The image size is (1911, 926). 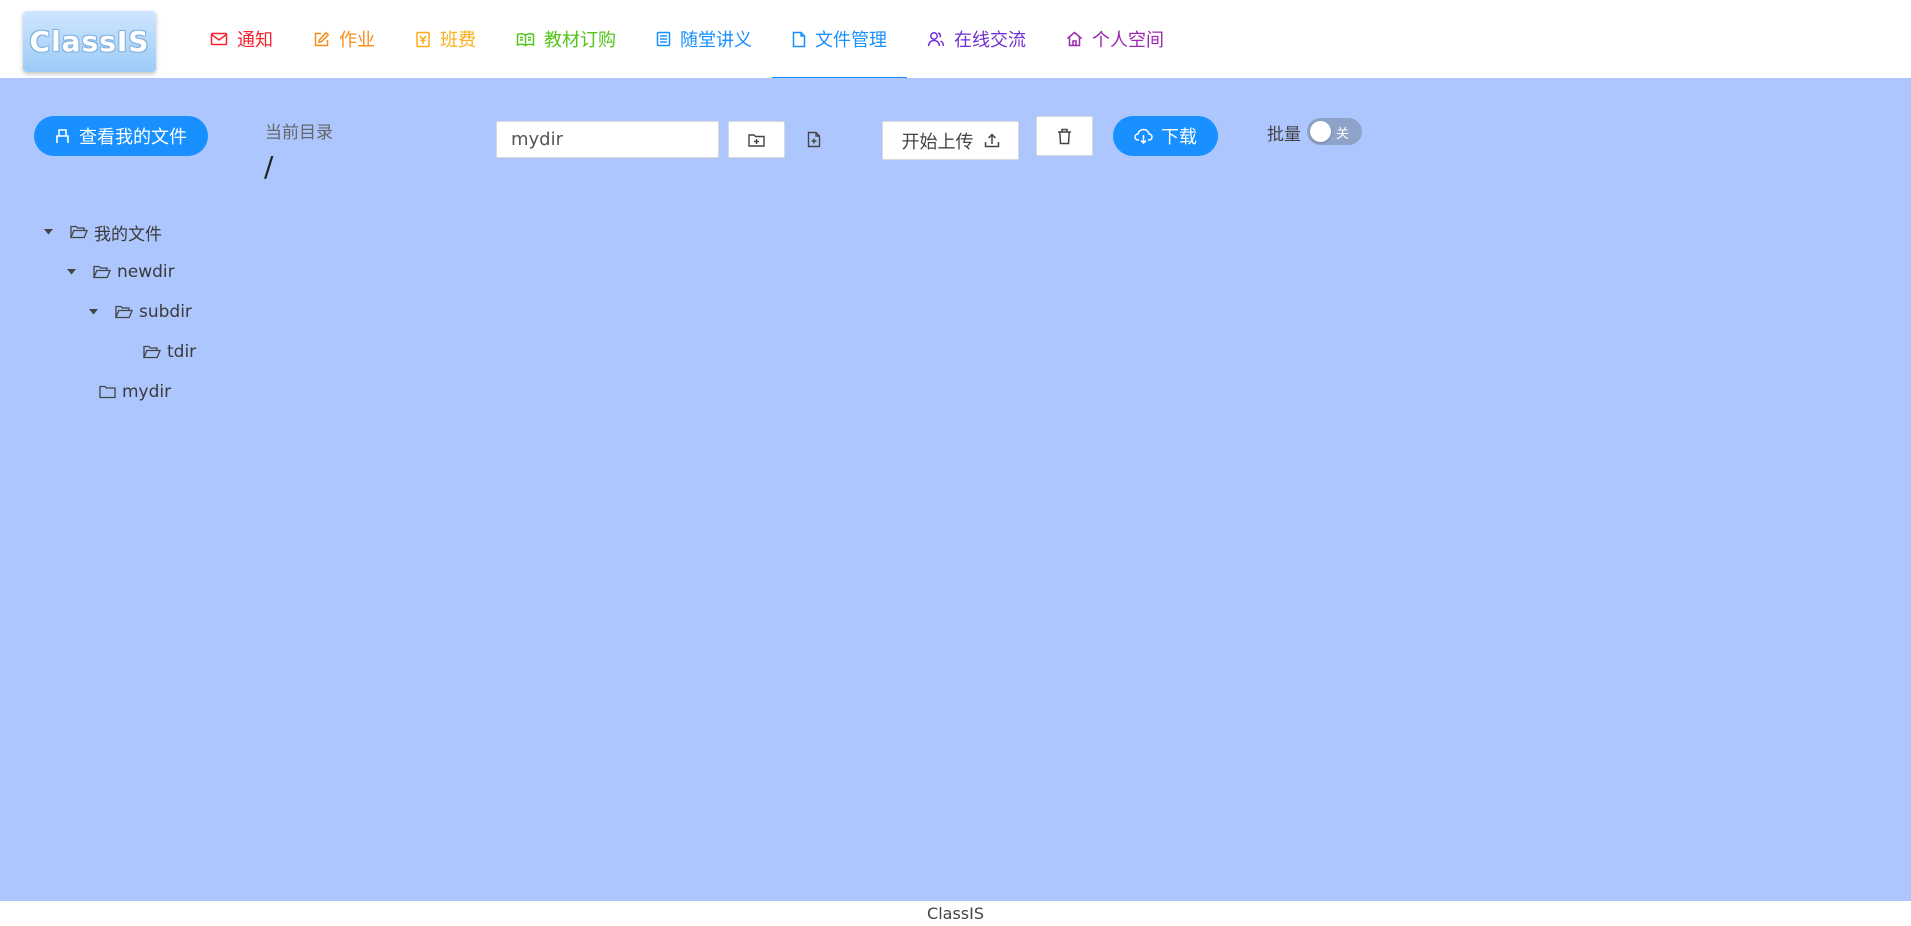 I want to click on current-directory-value: /, so click(x=269, y=166).